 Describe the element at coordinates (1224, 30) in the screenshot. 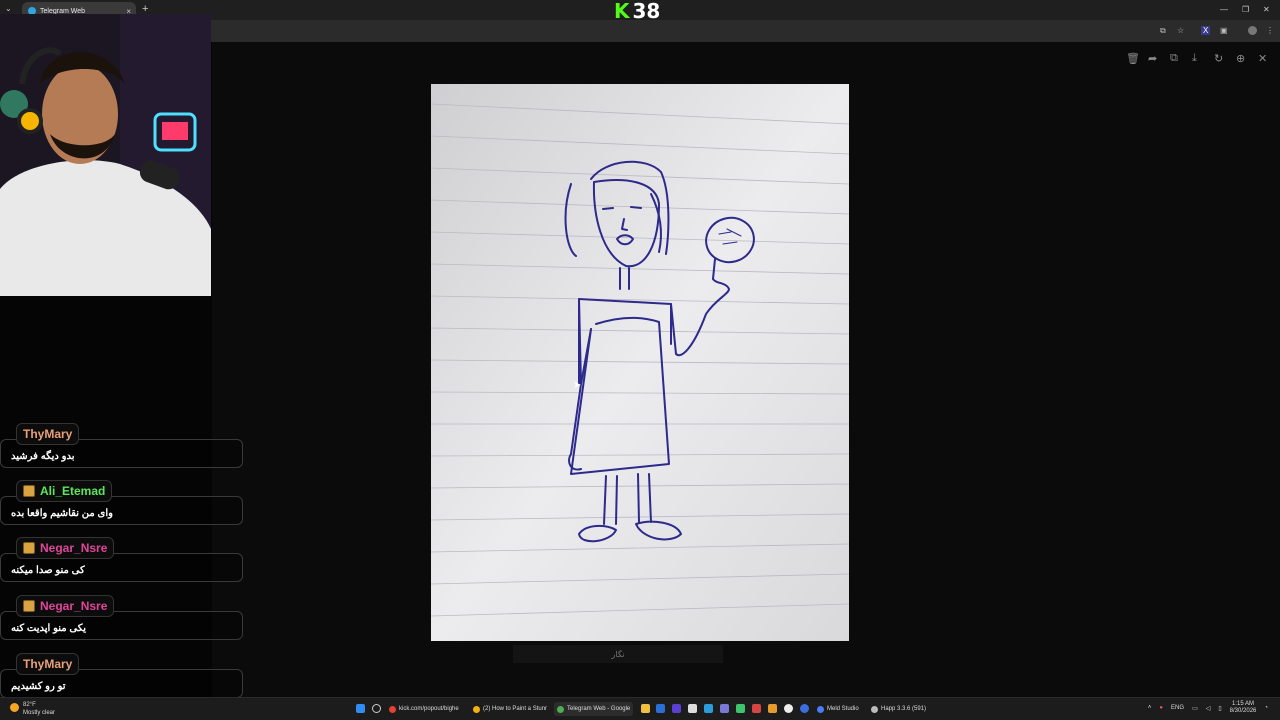

I see `extensions-puzzle-icon: ▣` at that location.